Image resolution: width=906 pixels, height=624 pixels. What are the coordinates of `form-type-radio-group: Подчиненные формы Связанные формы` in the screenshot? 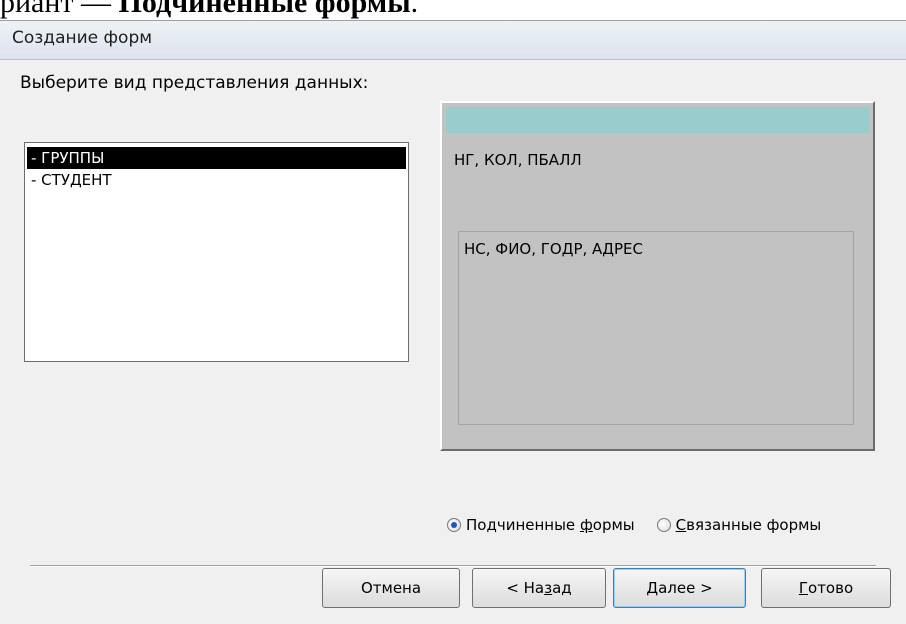 It's located at (645, 525).